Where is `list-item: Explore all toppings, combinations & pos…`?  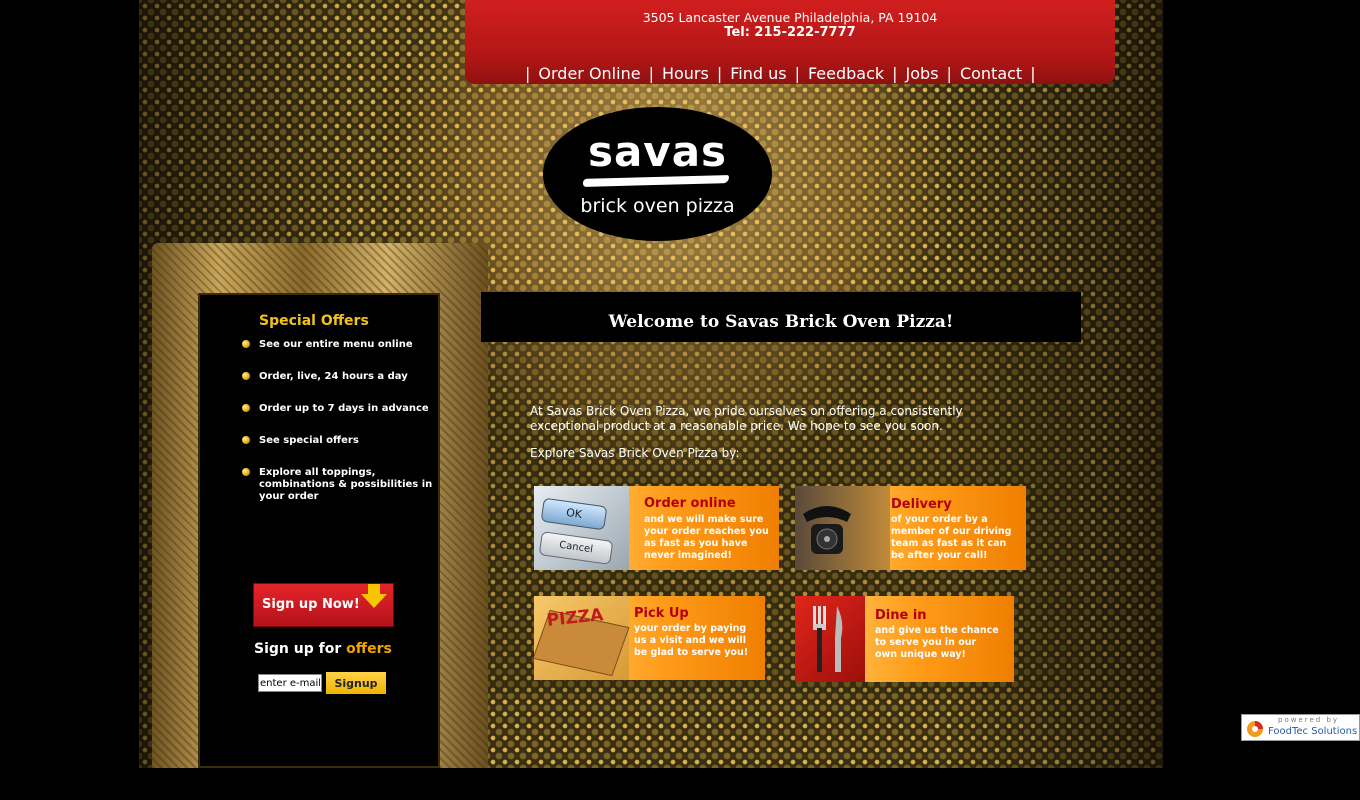
list-item: Explore all toppings, combinations & pos… is located at coordinates (339, 485).